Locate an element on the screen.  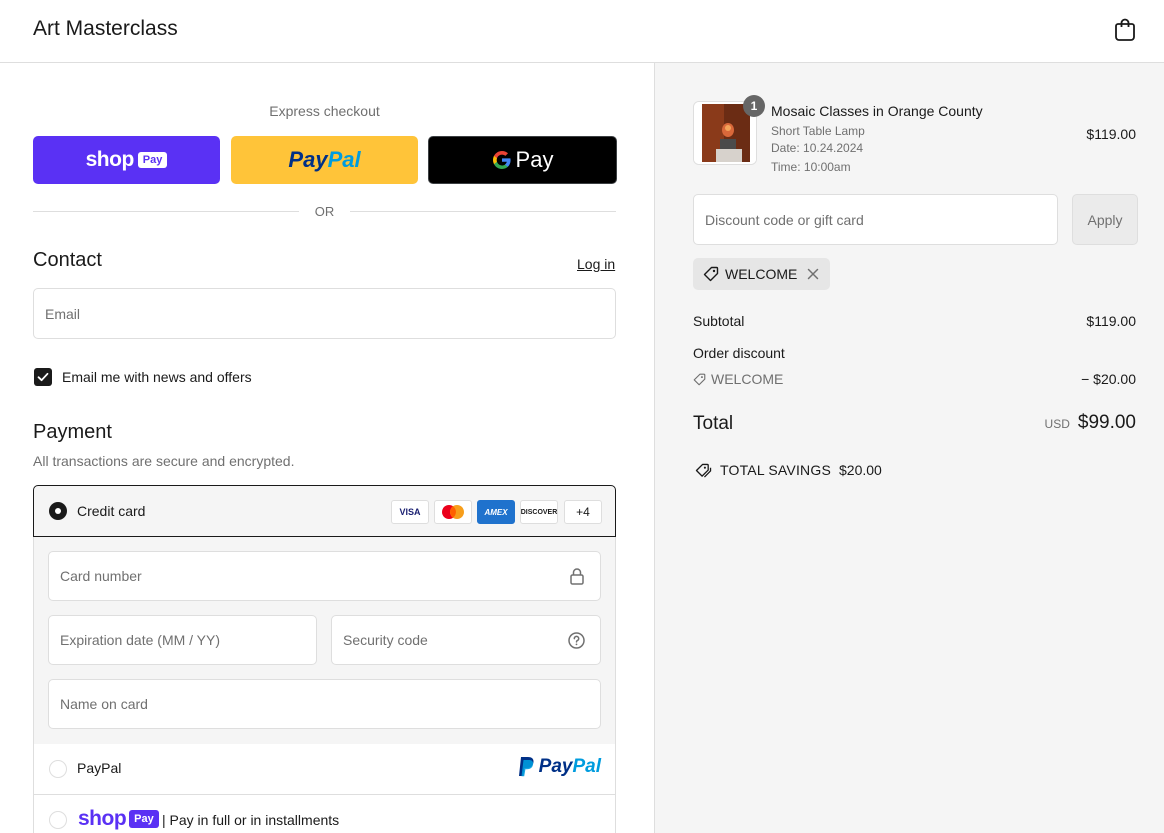
newsletter-checkbox is located at coordinates (43, 377).